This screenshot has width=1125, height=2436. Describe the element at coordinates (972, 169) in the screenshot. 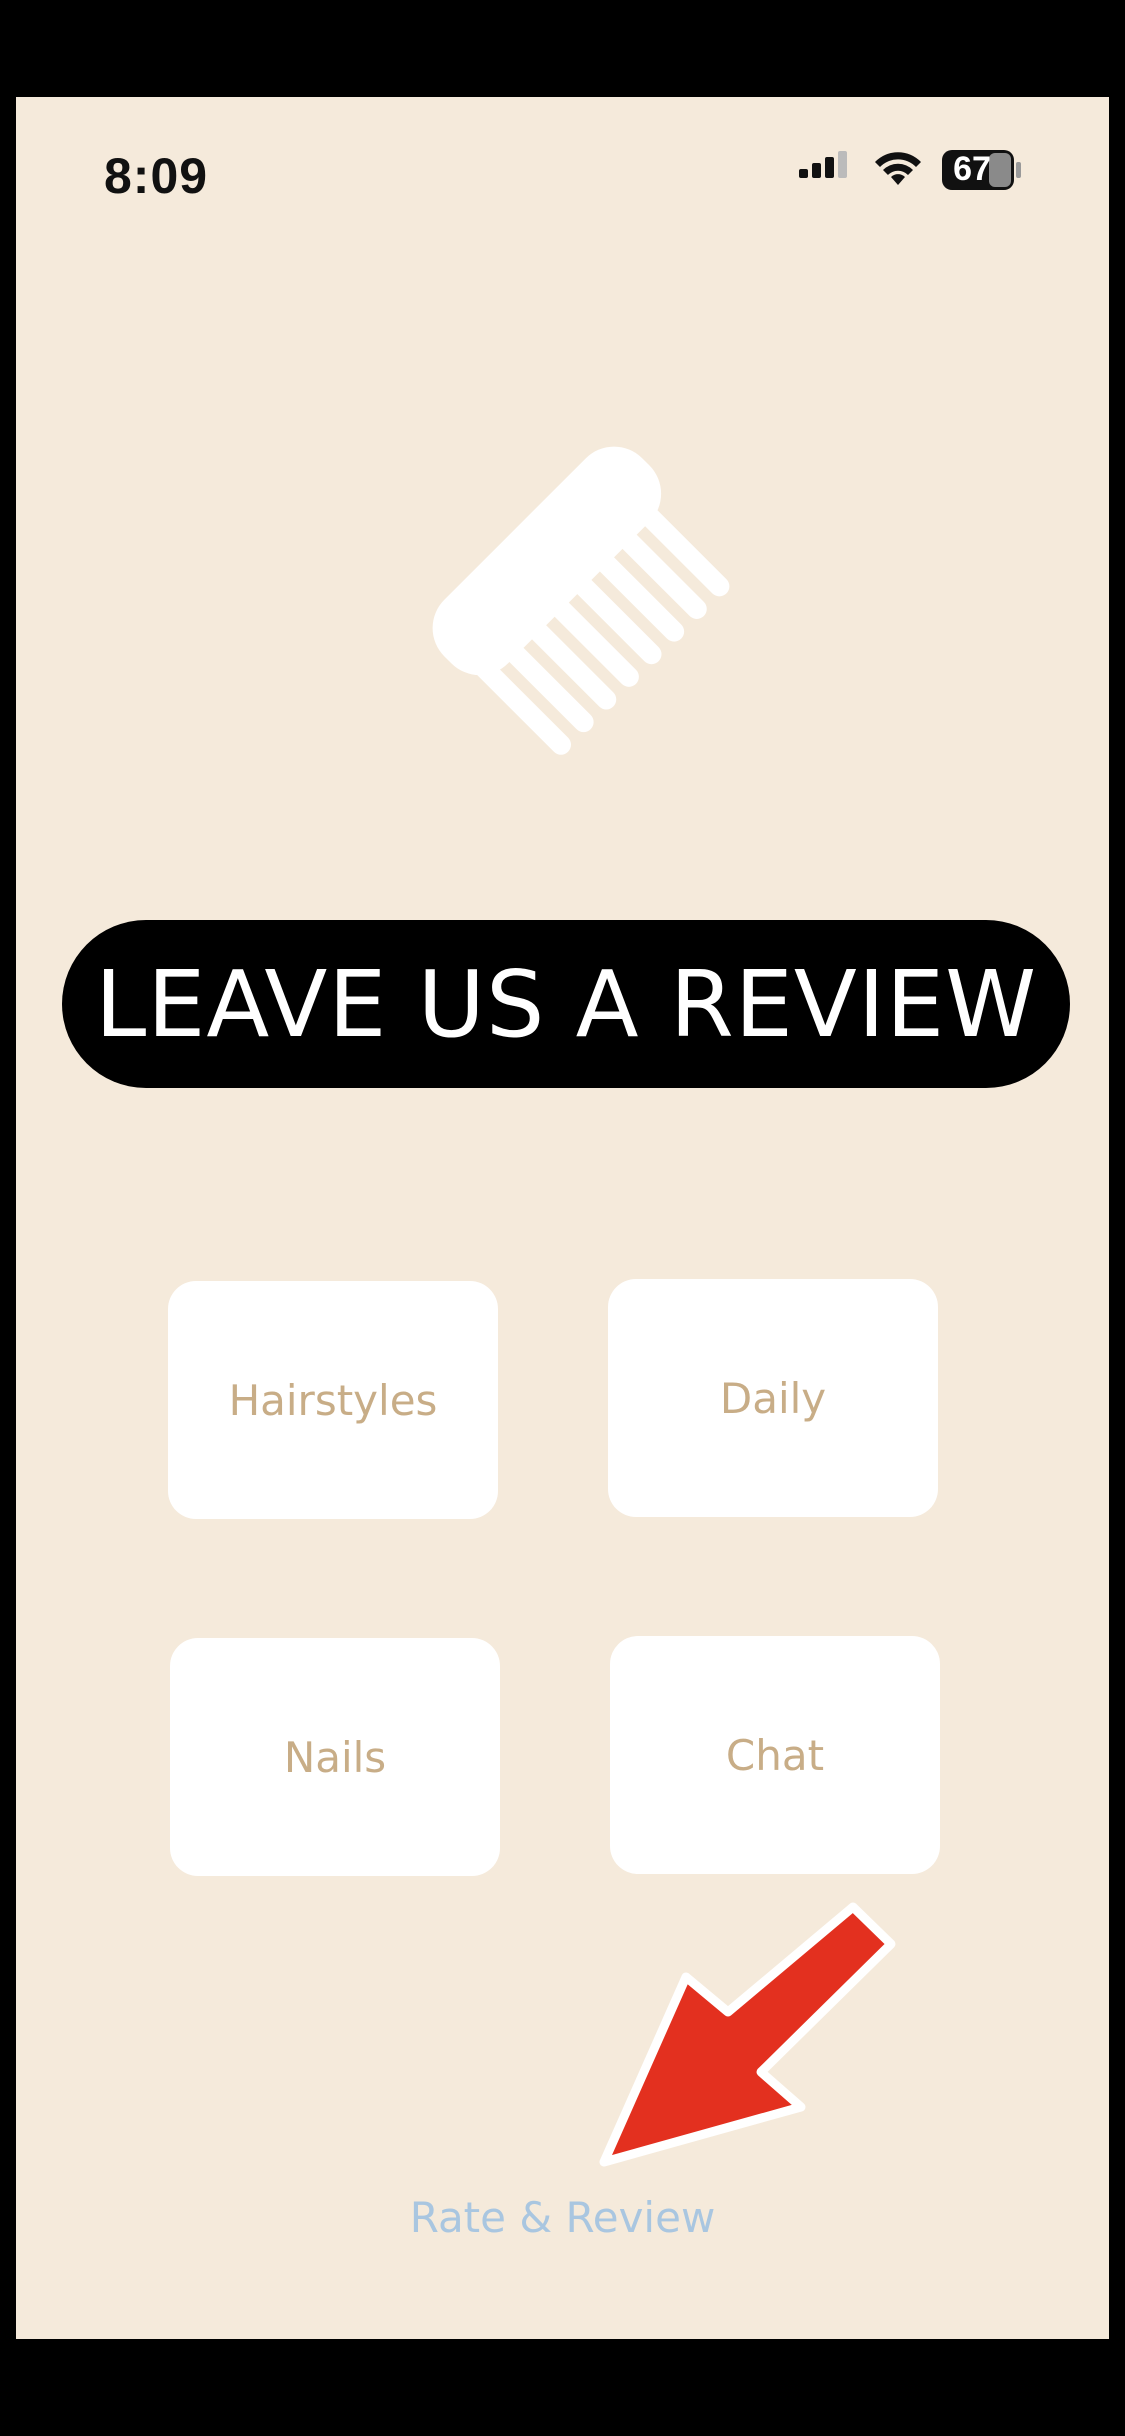

I see `battery-level: 67` at that location.